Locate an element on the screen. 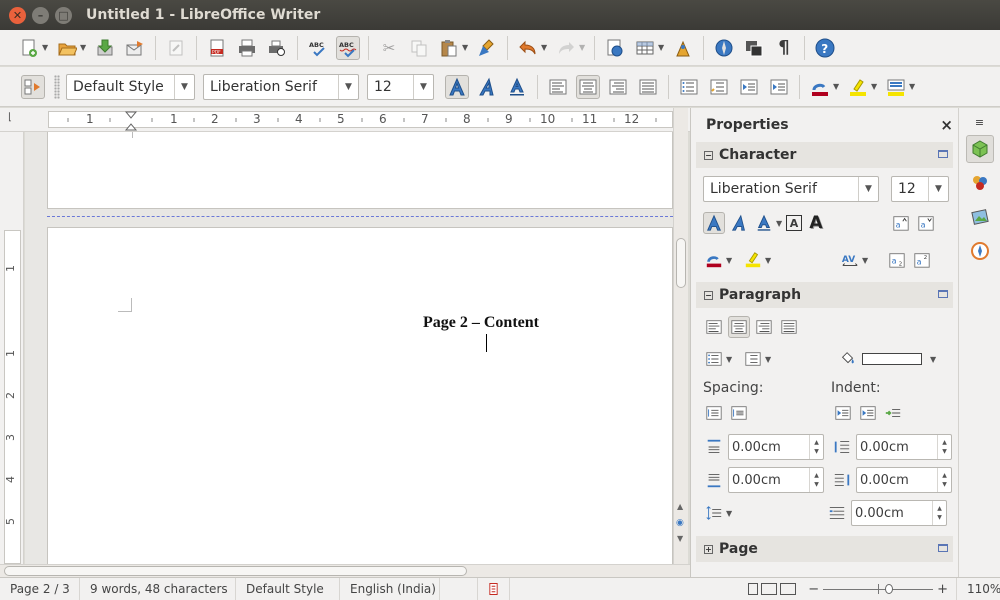 This screenshot has height=600, width=1000. underline-icon is located at coordinates (517, 87).